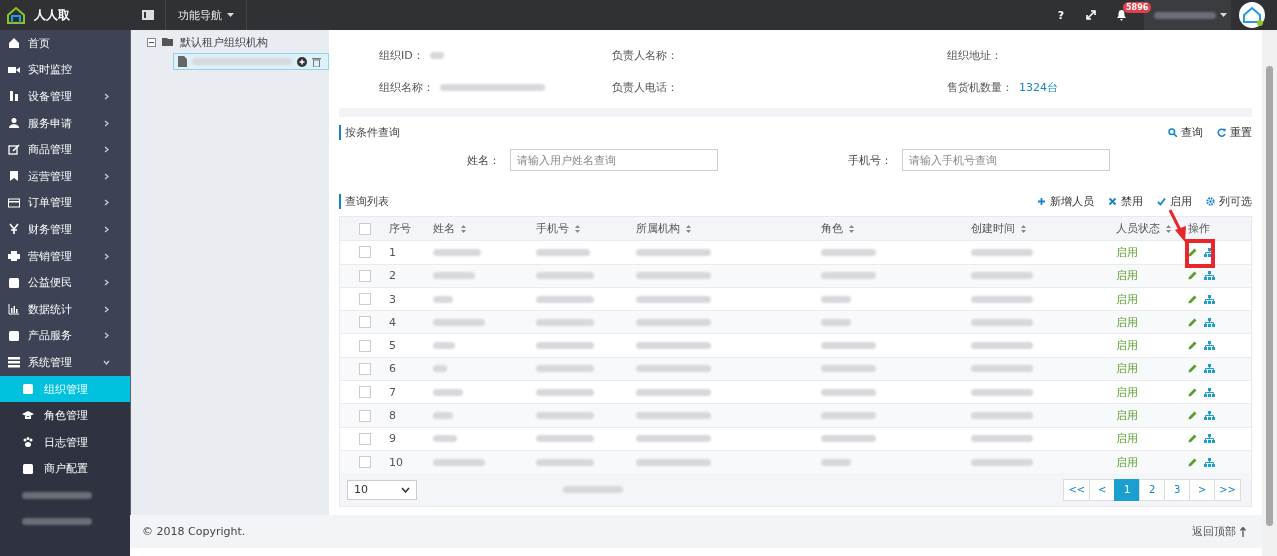 This screenshot has width=1277, height=556. Describe the element at coordinates (302, 61) in the screenshot. I see `add-icon` at that location.